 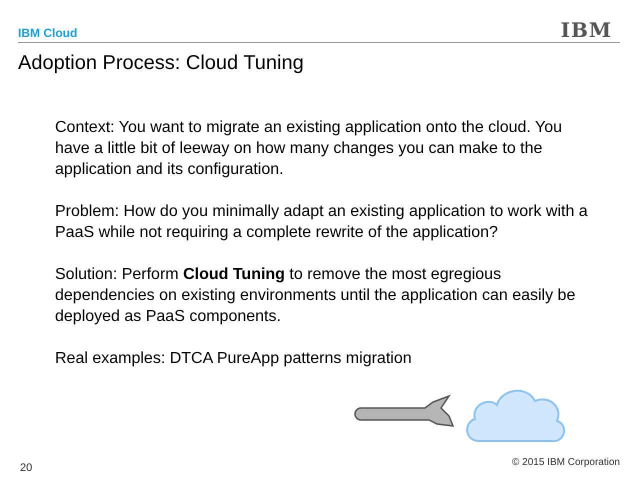 I want to click on paragraph: Context: You want to migrate an existing application onto the cloud. You have a little bit of leeway on how many changes you can make to the application and its configuration., so click(x=309, y=149).